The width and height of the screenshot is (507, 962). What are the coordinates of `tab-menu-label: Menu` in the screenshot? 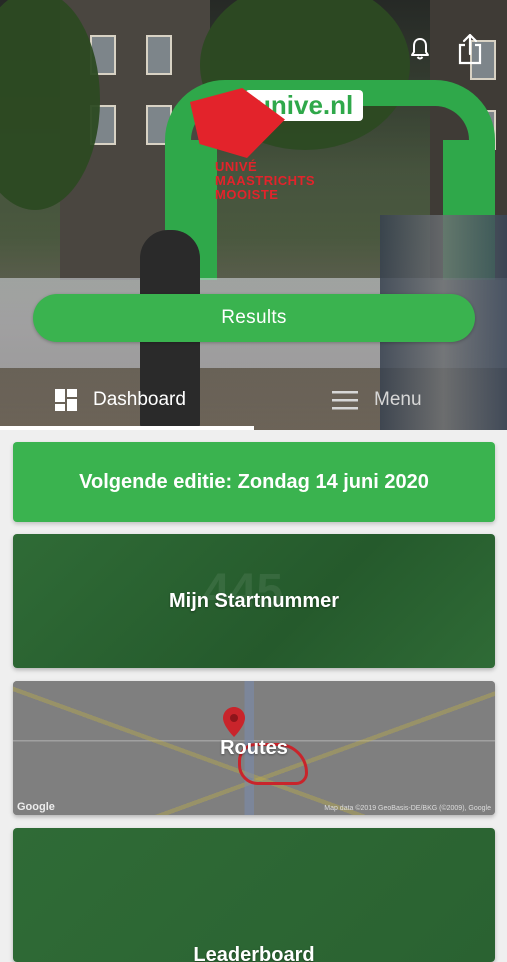 It's located at (398, 400).